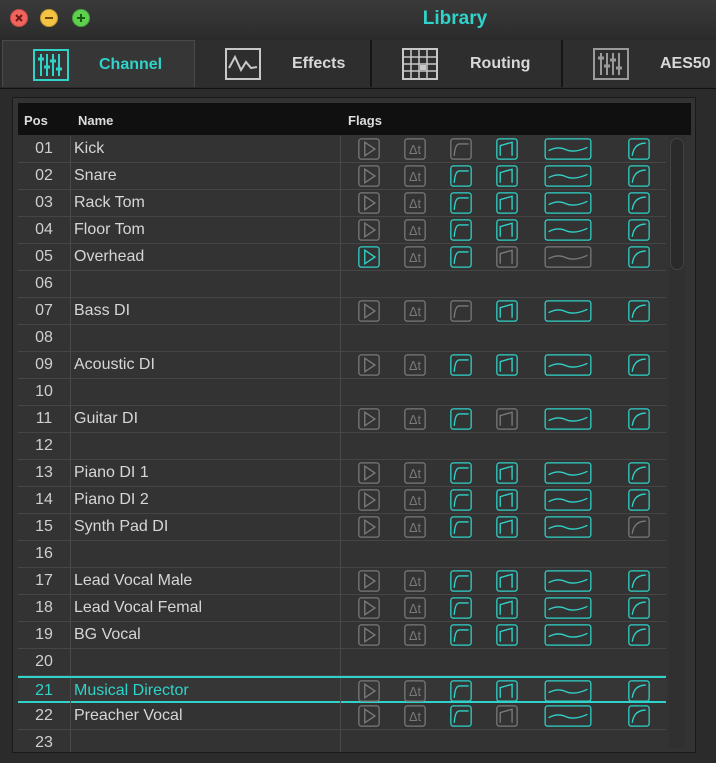 The width and height of the screenshot is (716, 763). I want to click on table-row: 22 Preacher Vocal Δt, so click(342, 716).